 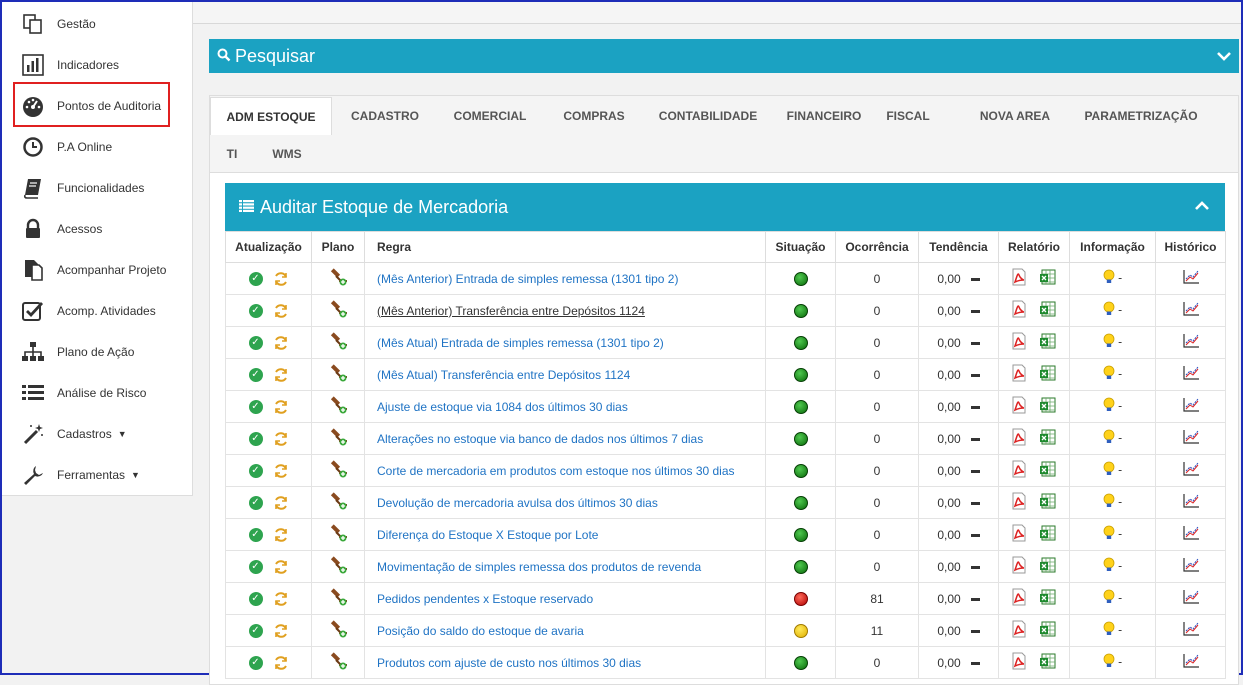 What do you see at coordinates (824, 116) in the screenshot?
I see `tab-financeiro: FINANCEIRO` at bounding box center [824, 116].